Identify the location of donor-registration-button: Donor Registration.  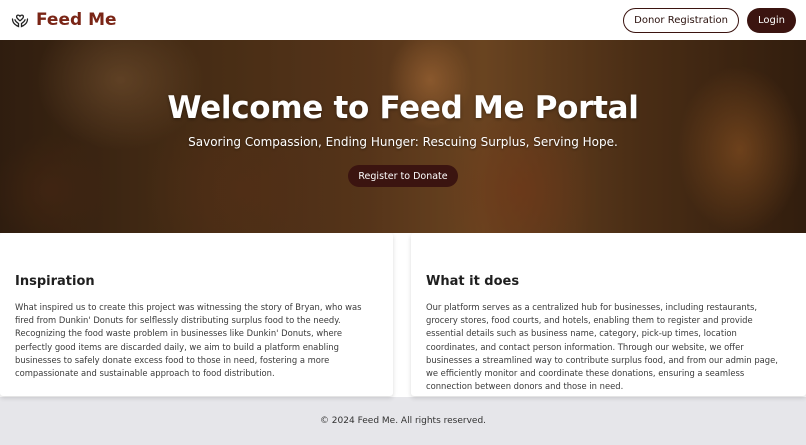
(681, 20).